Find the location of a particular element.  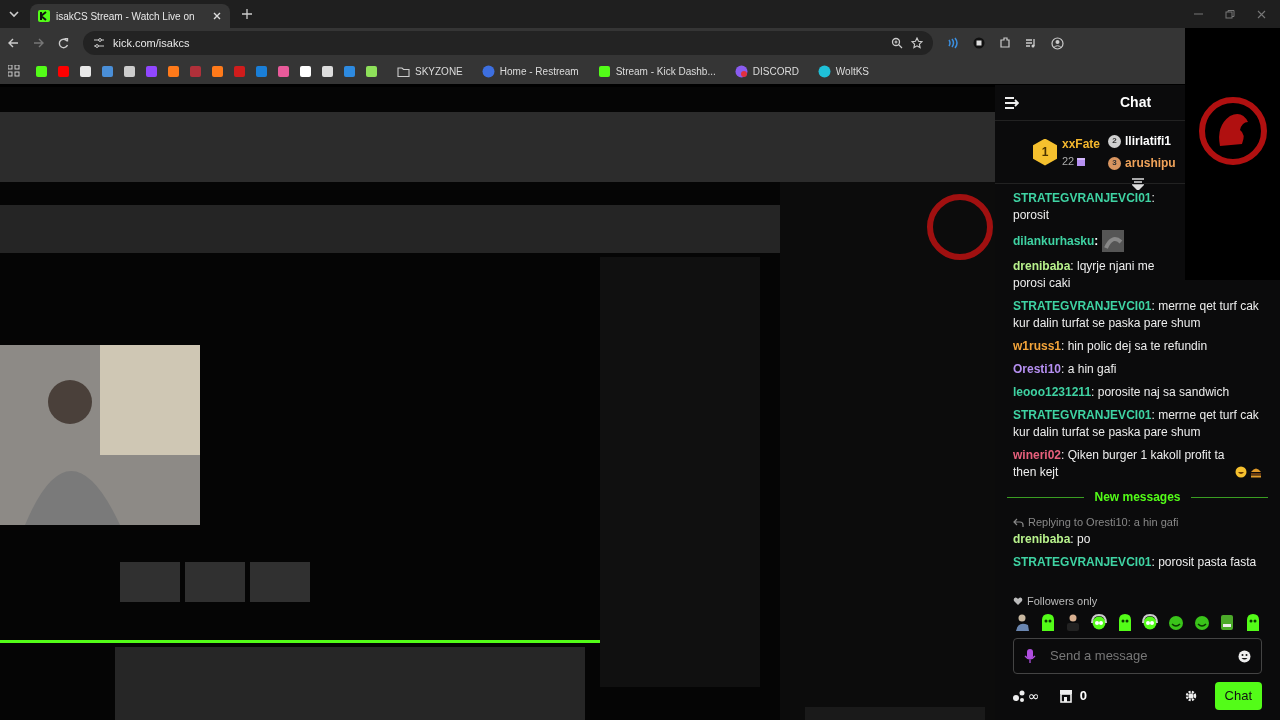

extension-icon is located at coordinates (979, 43).